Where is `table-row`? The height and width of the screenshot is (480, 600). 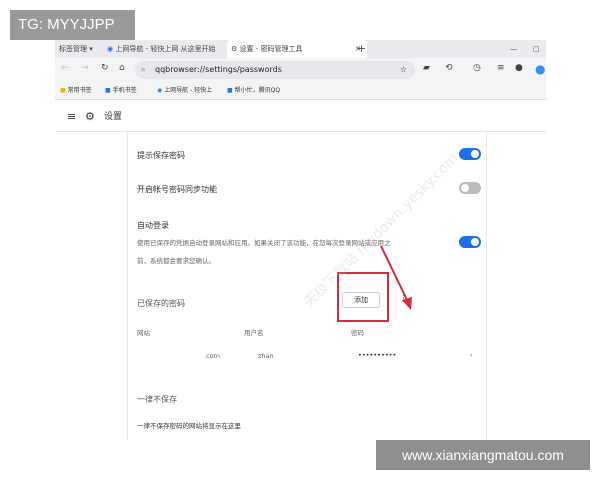 table-row is located at coordinates (307, 393).